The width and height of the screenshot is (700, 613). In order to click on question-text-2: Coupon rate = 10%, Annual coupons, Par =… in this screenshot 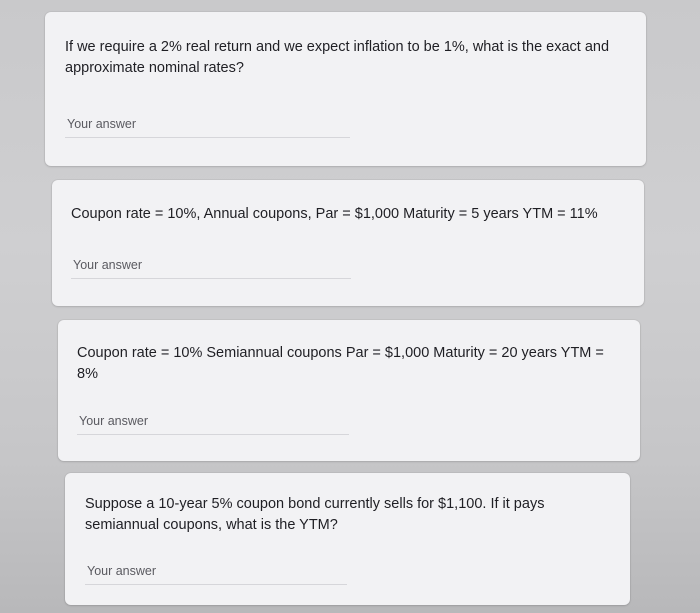, I will do `click(334, 214)`.